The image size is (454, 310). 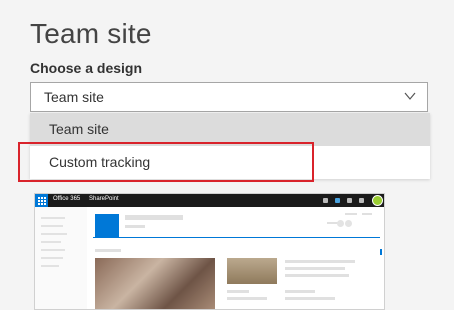 What do you see at coordinates (229, 97) in the screenshot?
I see `design-select: Team site` at bounding box center [229, 97].